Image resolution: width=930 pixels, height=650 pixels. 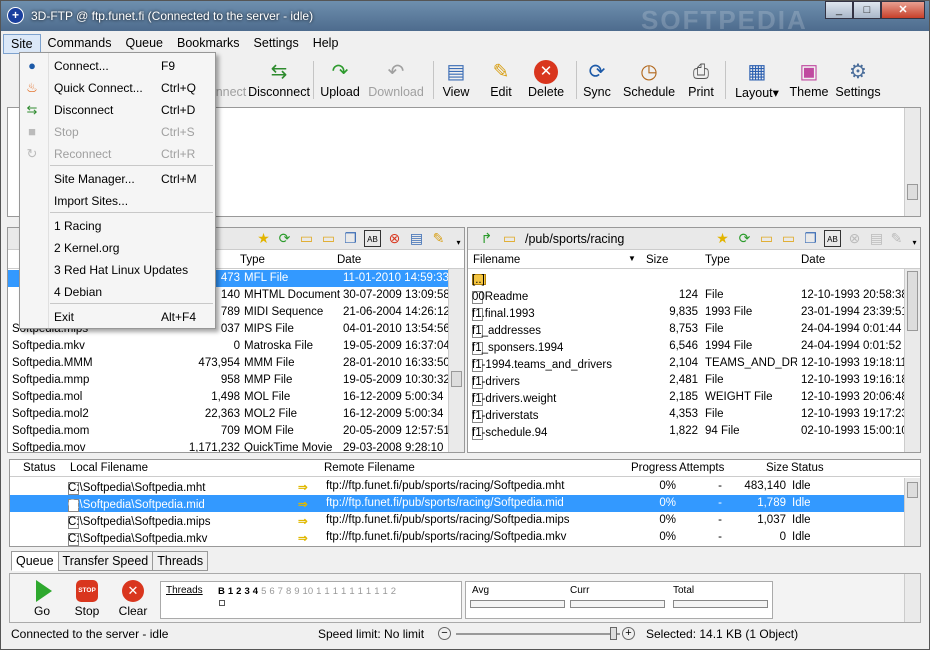 What do you see at coordinates (546, 78) in the screenshot?
I see `delete-button: ✕ Delete` at bounding box center [546, 78].